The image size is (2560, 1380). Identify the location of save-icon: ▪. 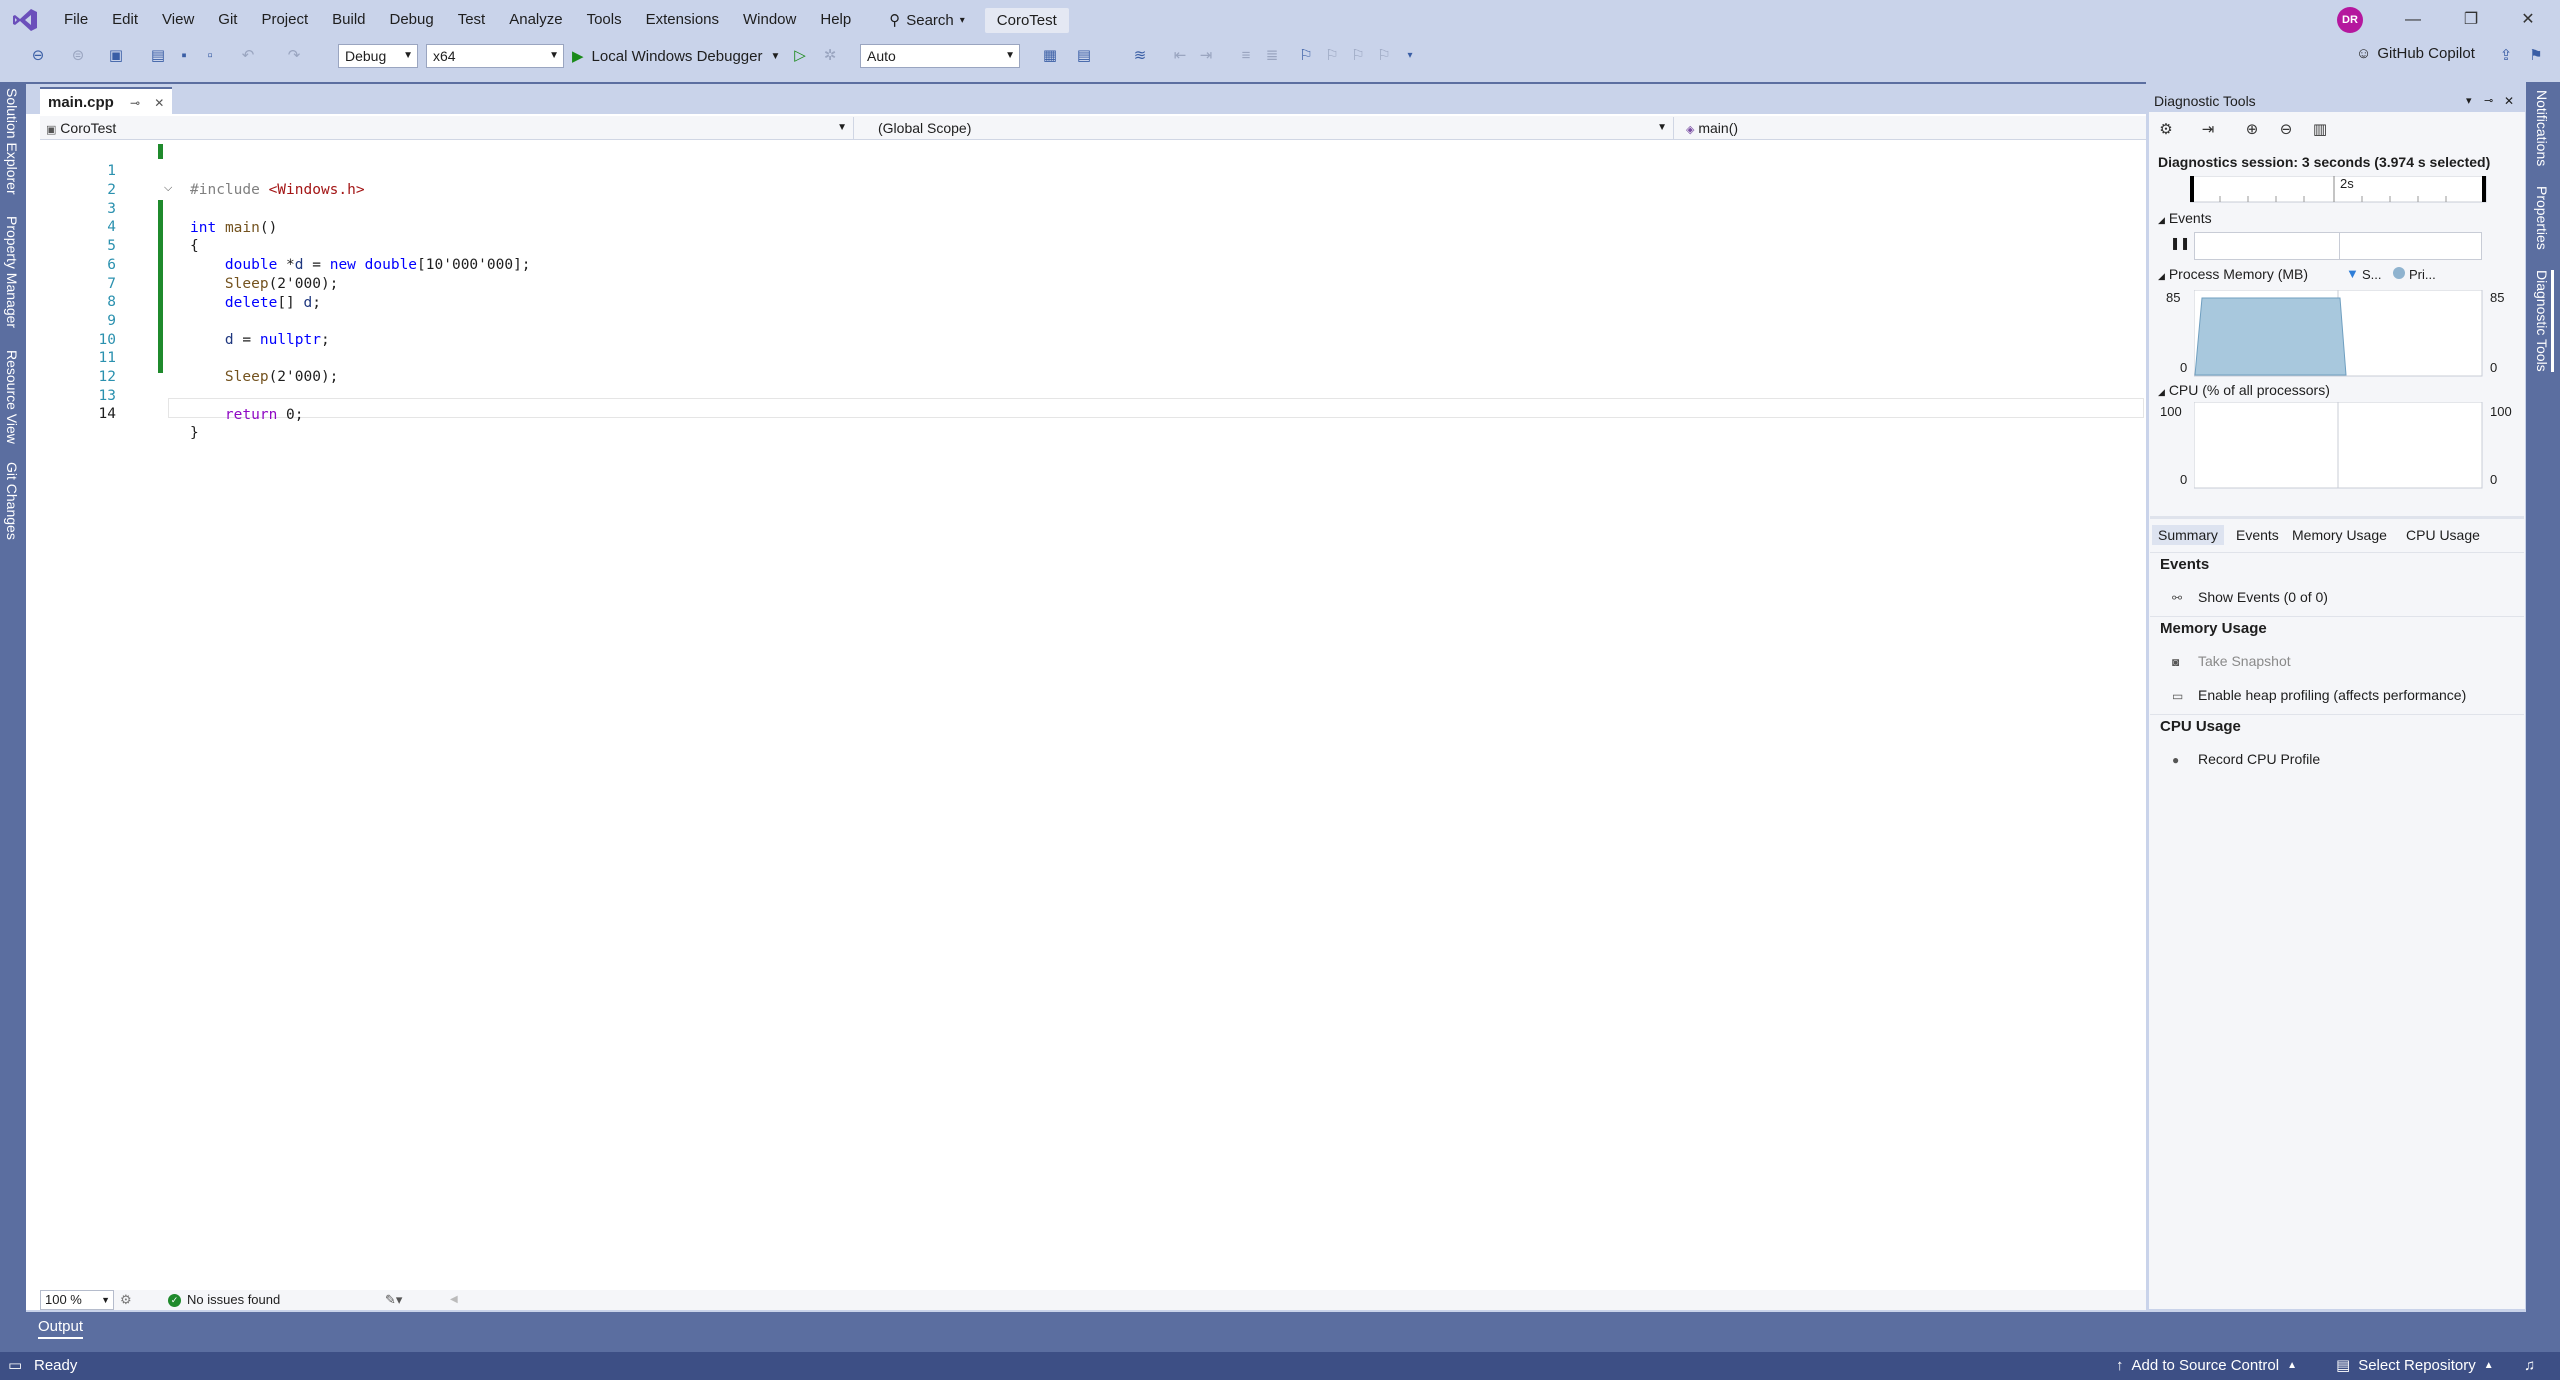
(184, 56).